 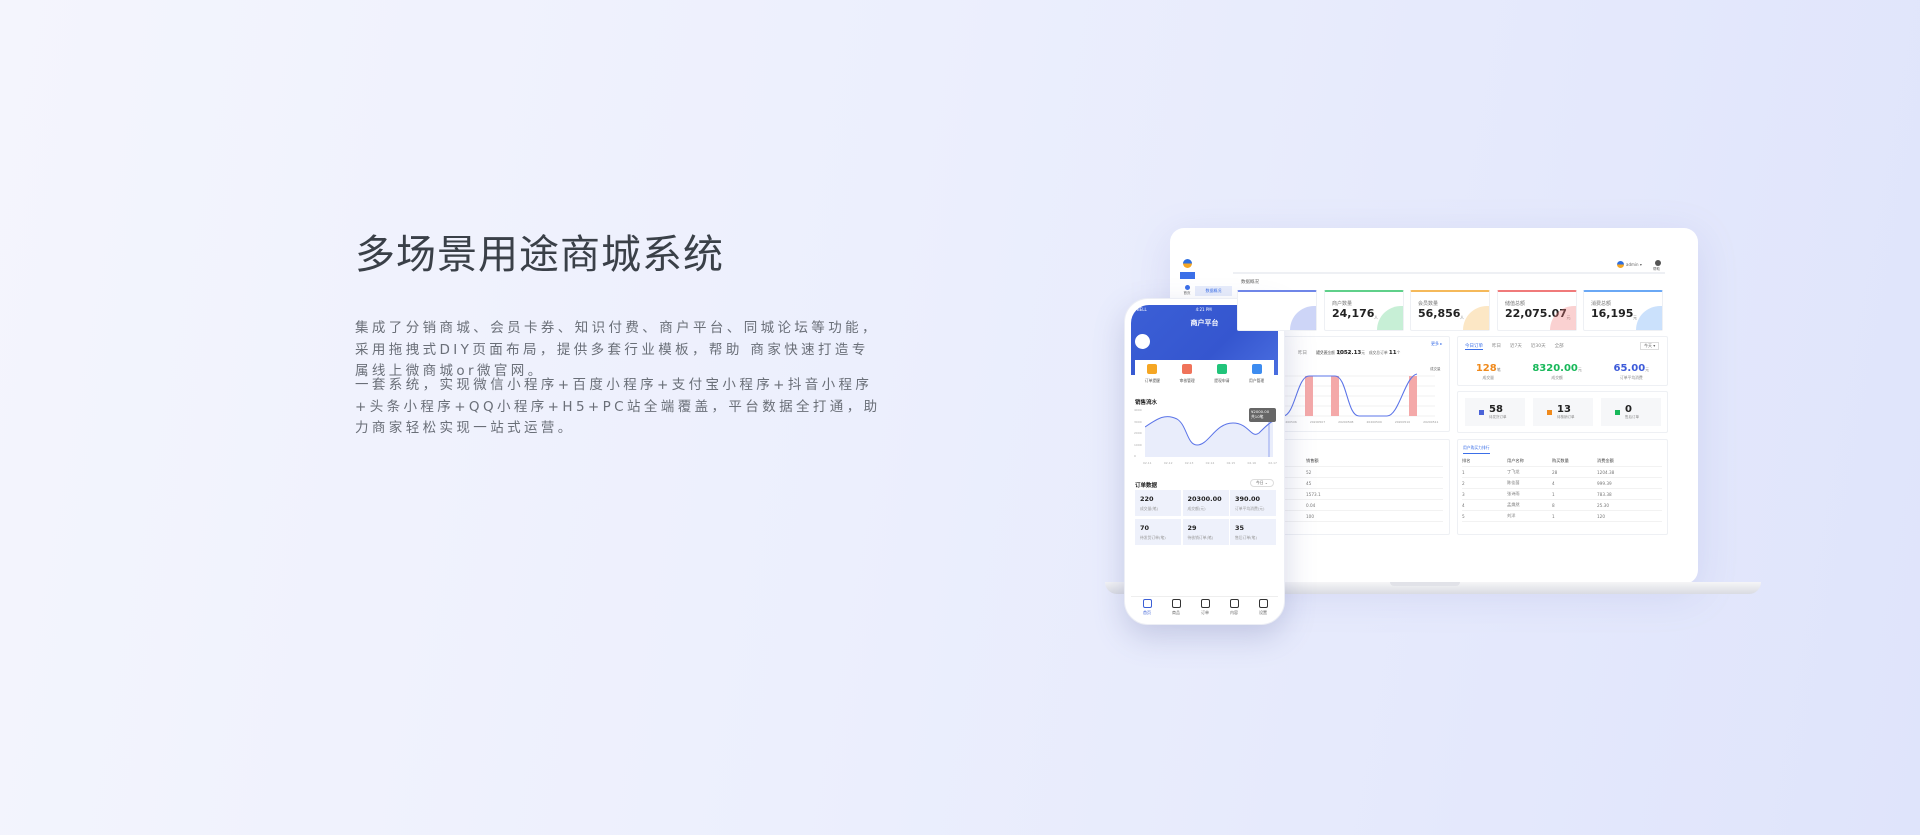 I want to click on user-name: admin, so click(x=1632, y=264).